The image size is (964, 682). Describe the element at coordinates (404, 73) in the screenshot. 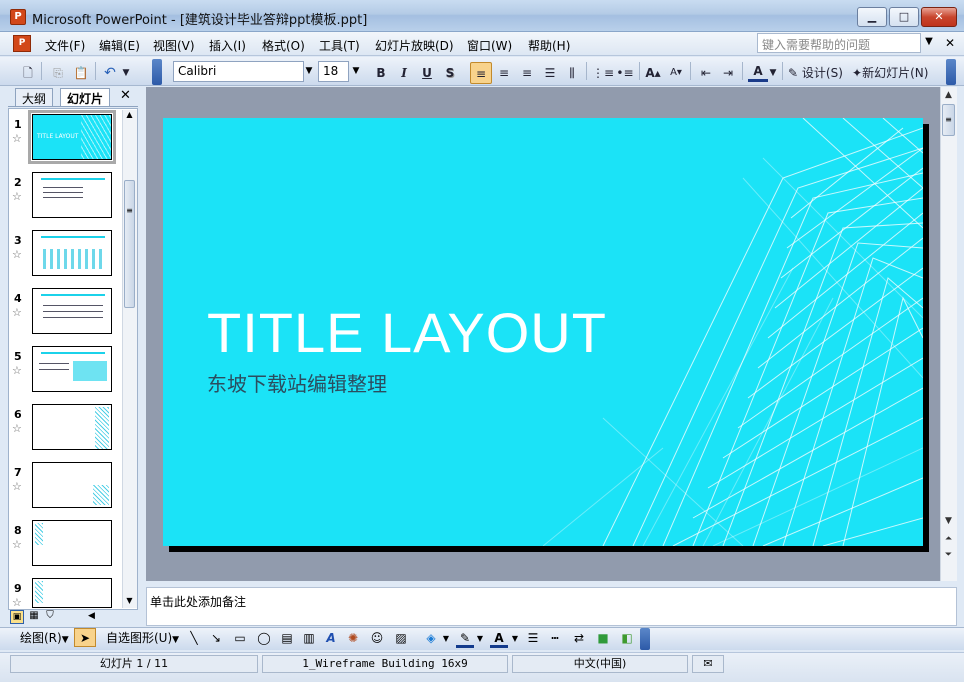

I see `italic-button: I` at that location.